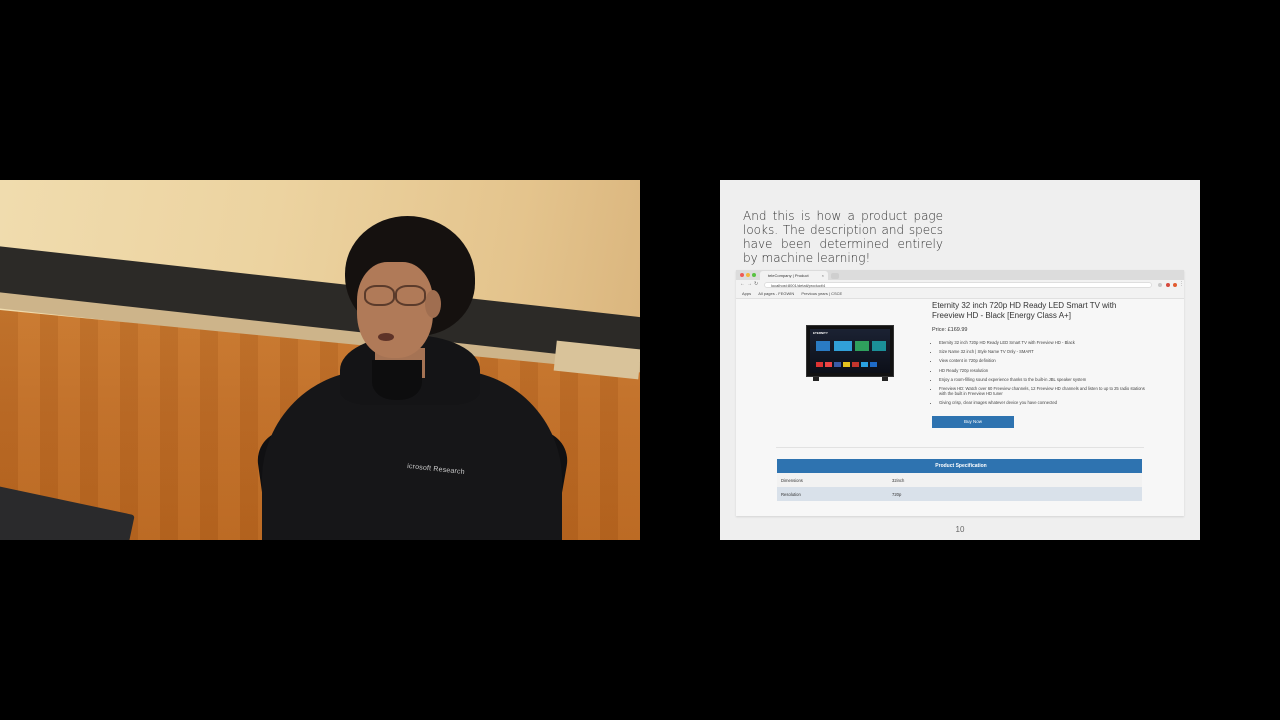  I want to click on bookmark-apps: Apps, so click(746, 293).